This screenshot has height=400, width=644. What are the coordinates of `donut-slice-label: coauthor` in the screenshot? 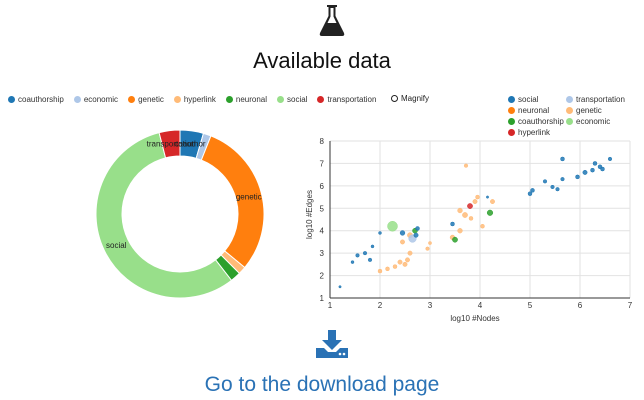 It's located at (189, 144).